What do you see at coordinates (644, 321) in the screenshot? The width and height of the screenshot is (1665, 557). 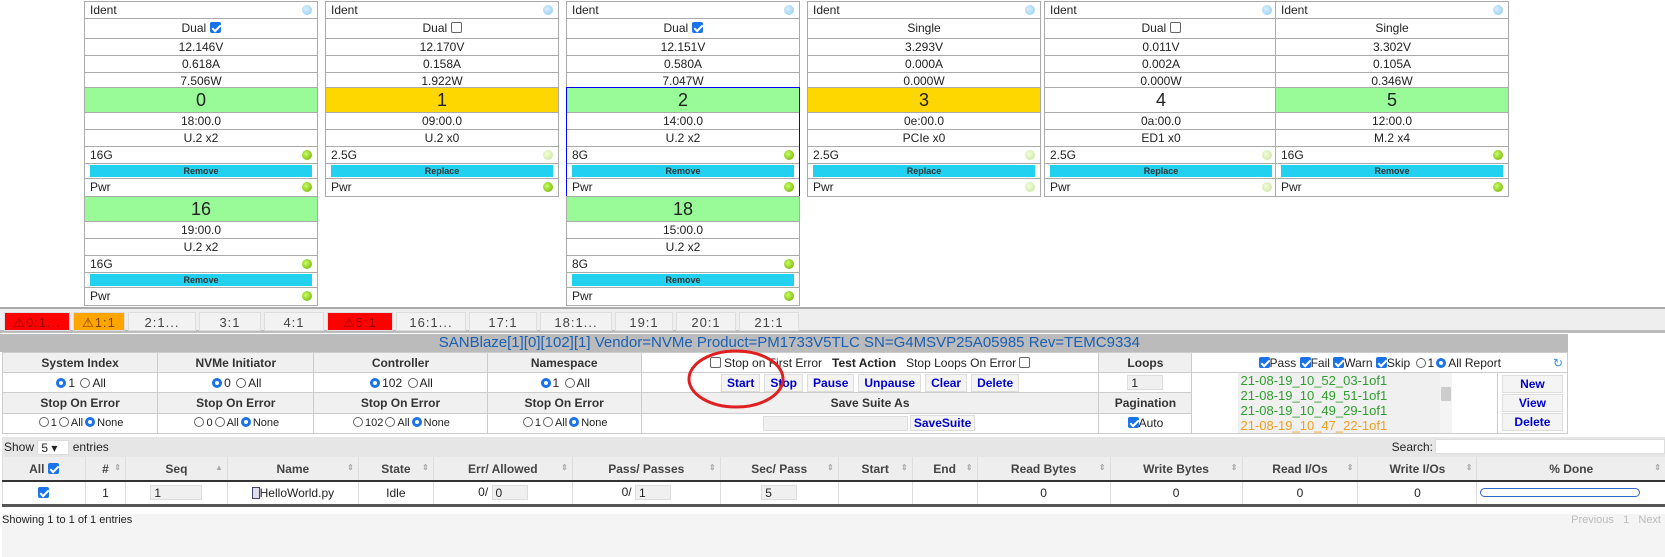 I see `tab-slot-9: 19:1` at bounding box center [644, 321].